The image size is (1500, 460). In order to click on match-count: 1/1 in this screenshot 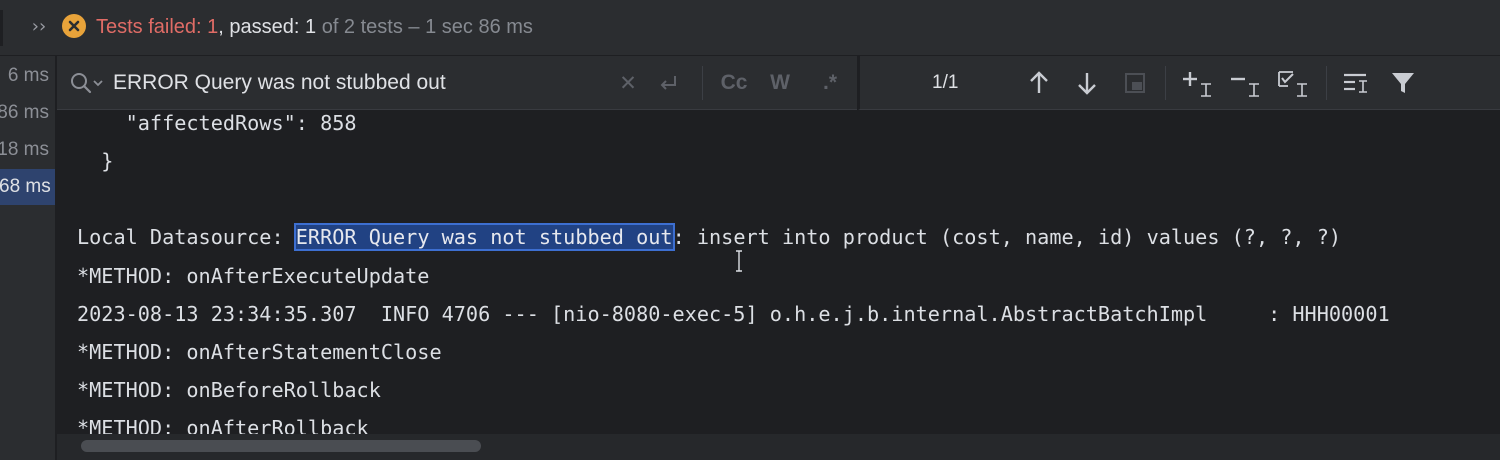, I will do `click(945, 82)`.